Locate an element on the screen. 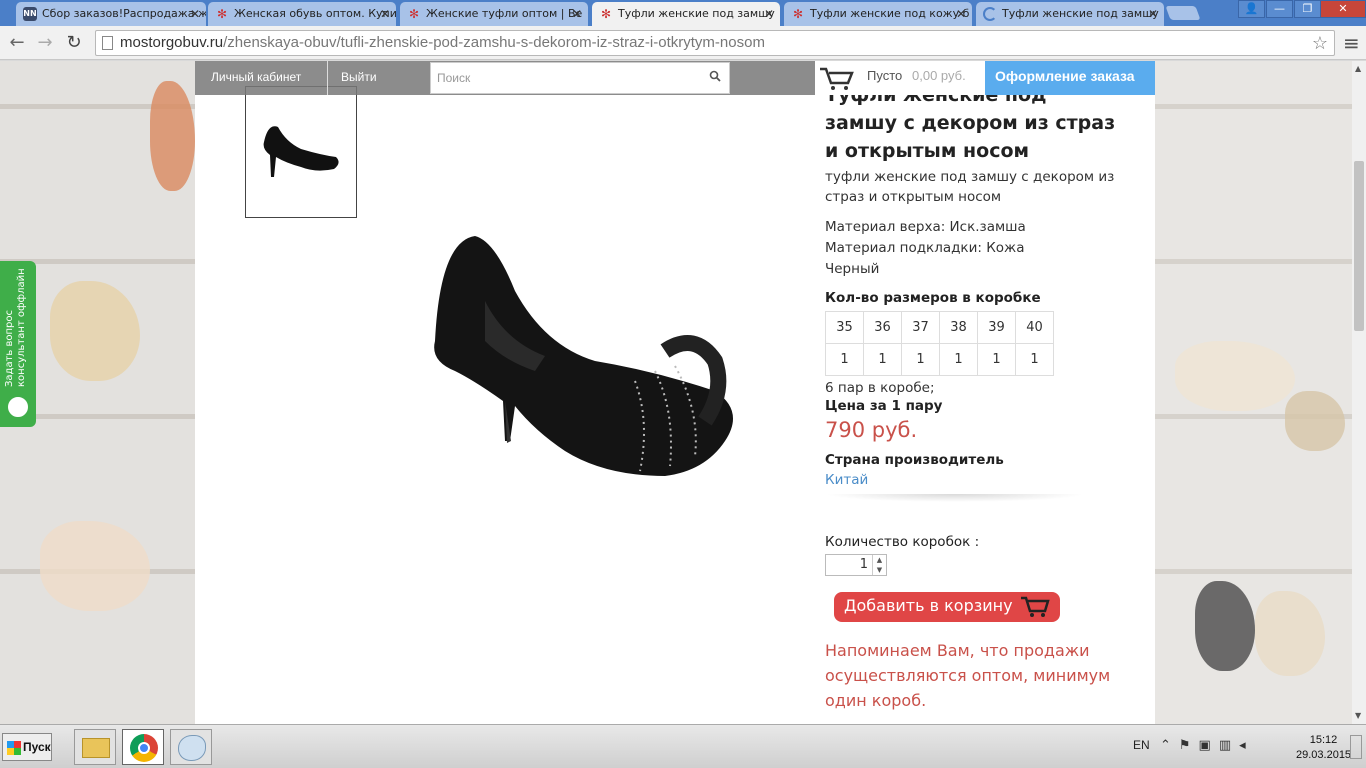 This screenshot has height=768, width=1366. reload-icon: ↻ is located at coordinates (74, 43).